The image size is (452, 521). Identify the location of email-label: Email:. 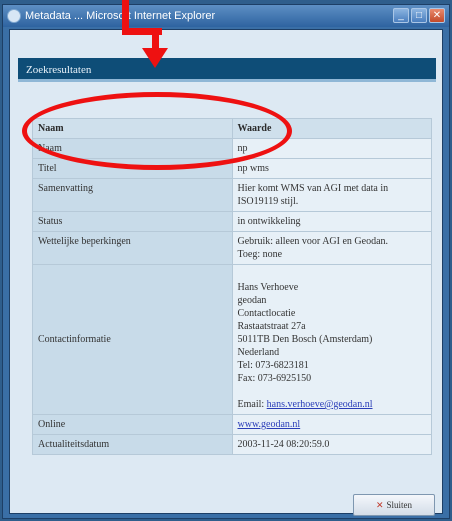
(252, 404).